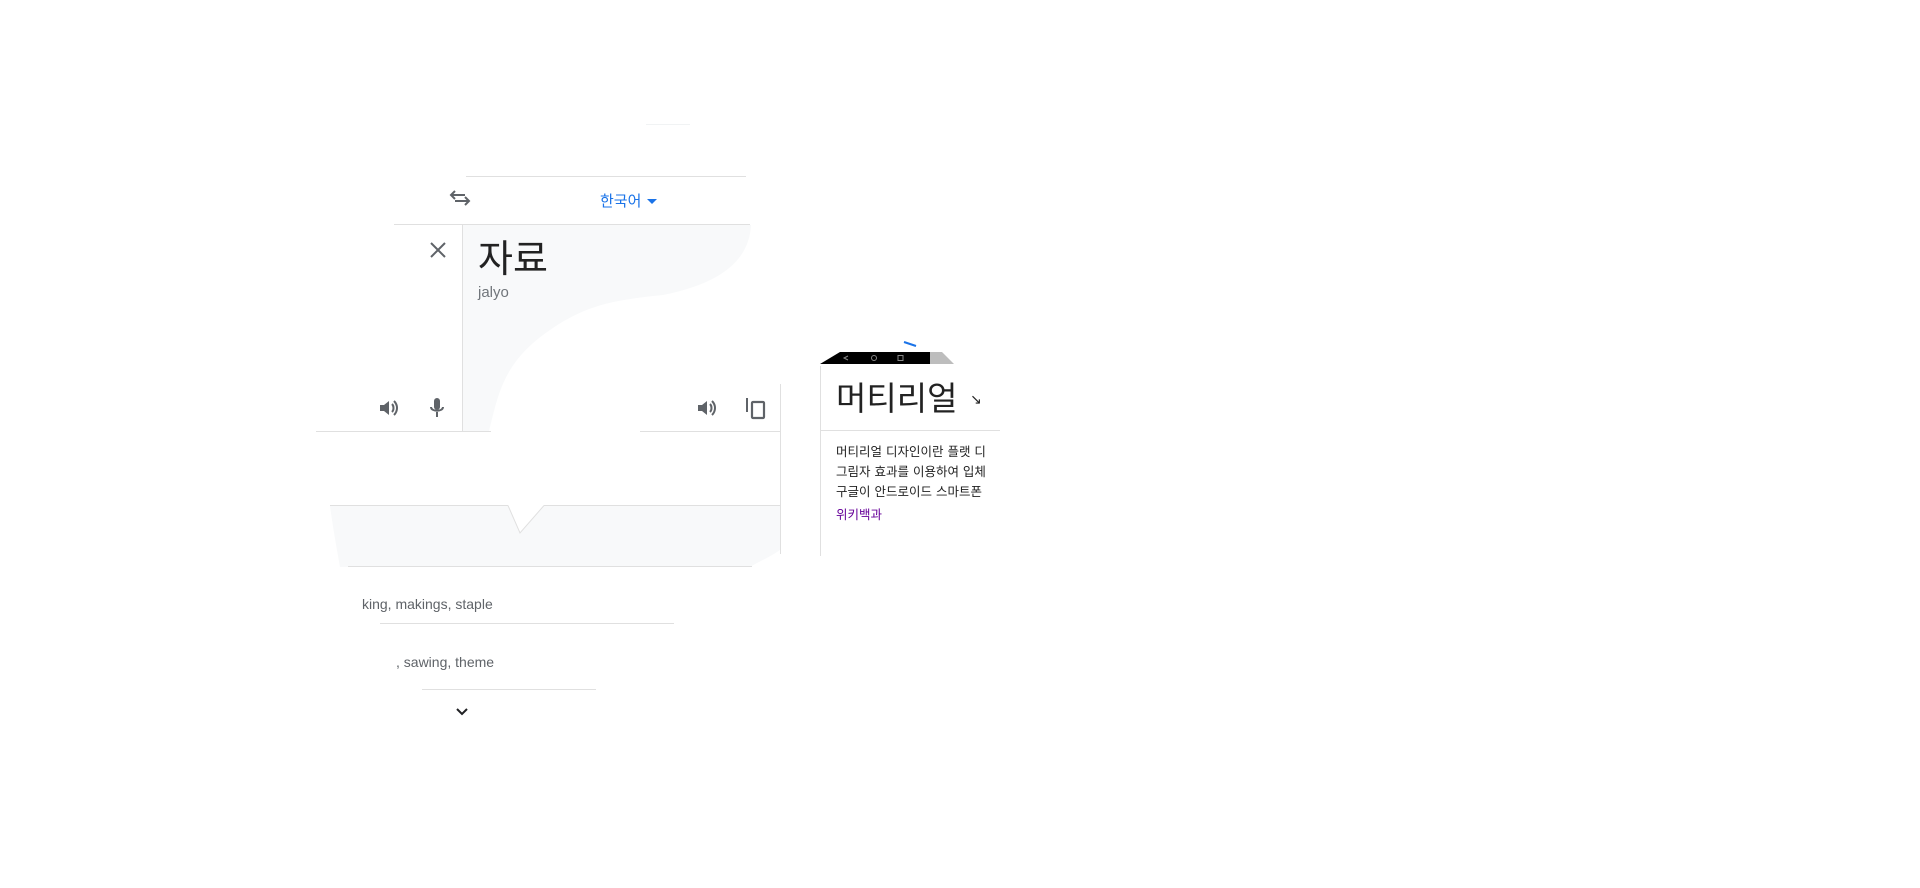 This screenshot has width=1920, height=888. I want to click on microphone-button, so click(437, 408).